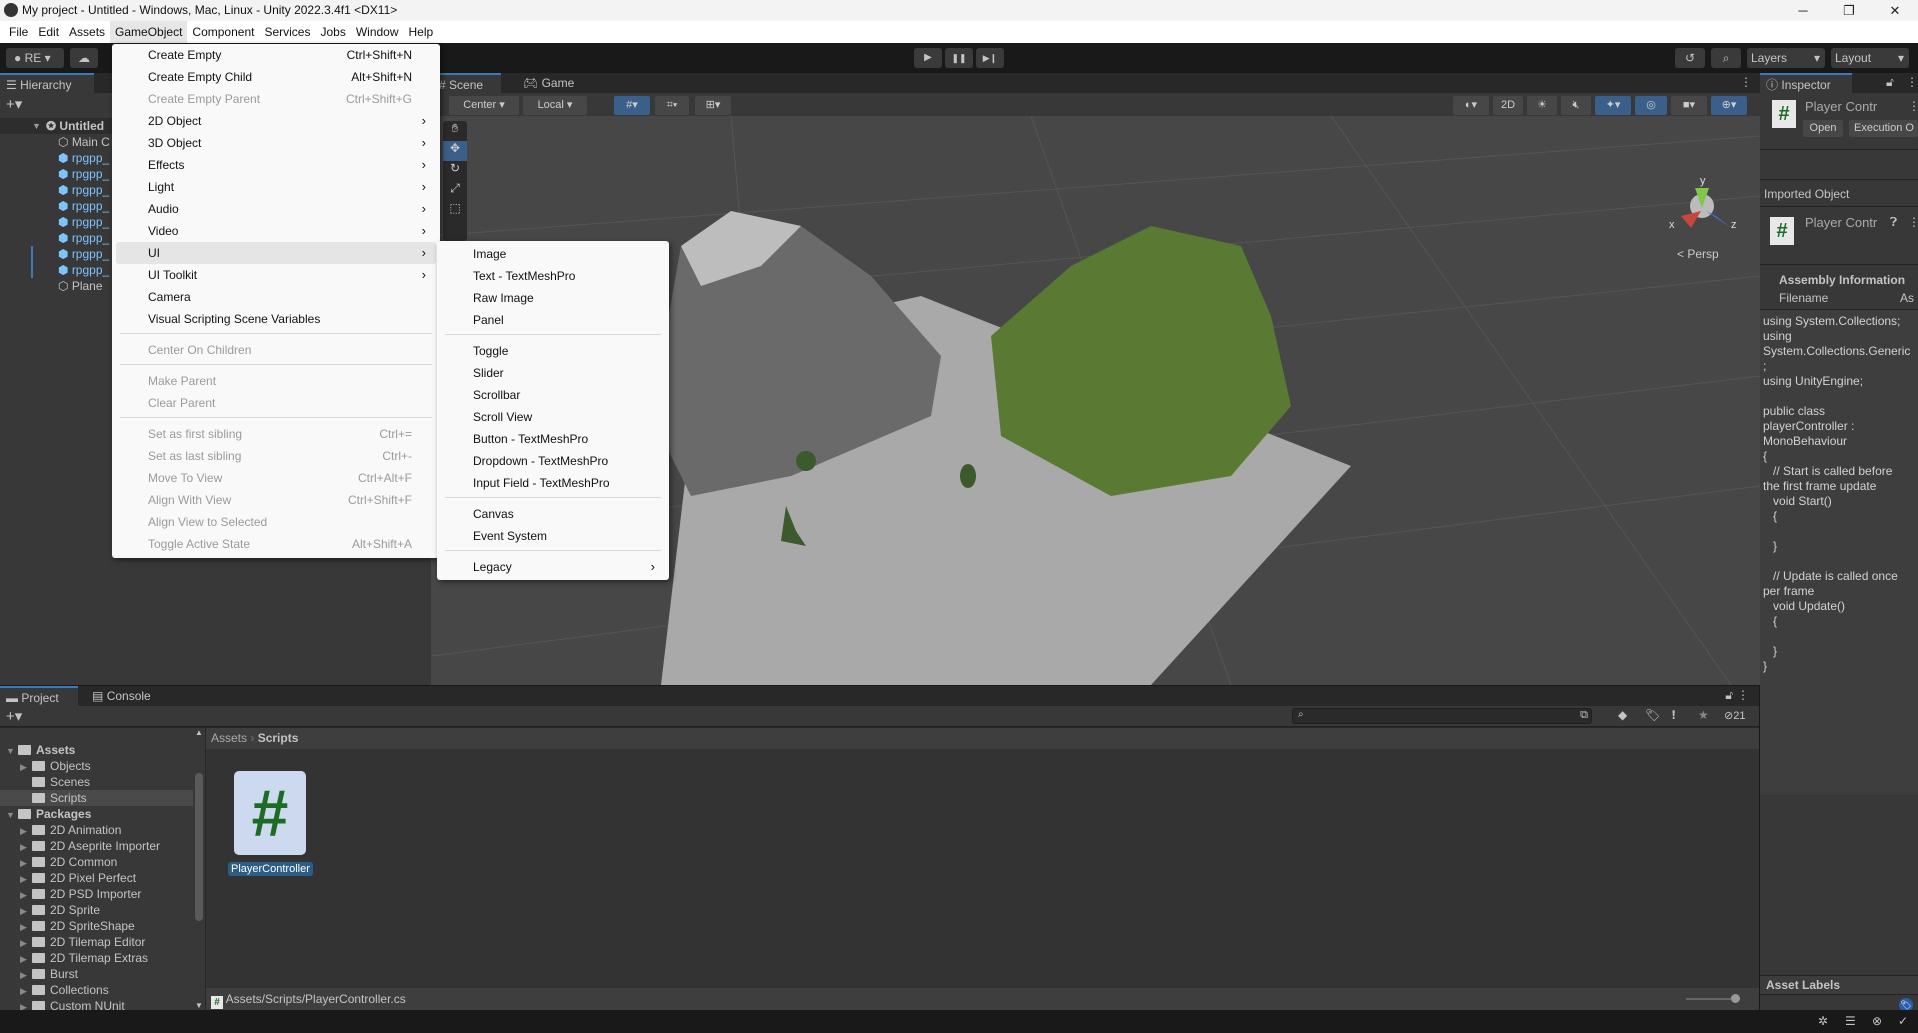 The height and width of the screenshot is (1033, 1918). I want to click on menu-item-event-system: Event System, so click(553, 536).